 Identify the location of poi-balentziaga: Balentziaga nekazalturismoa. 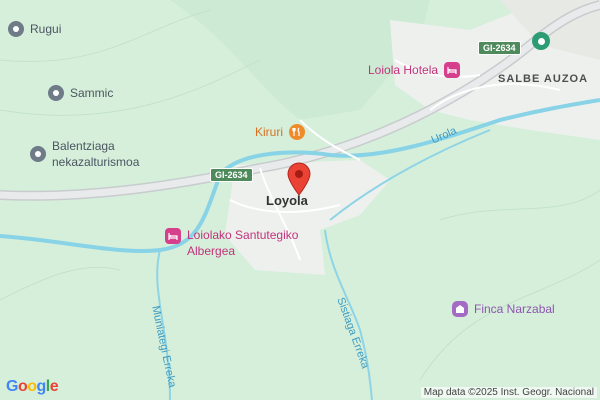
(84, 154).